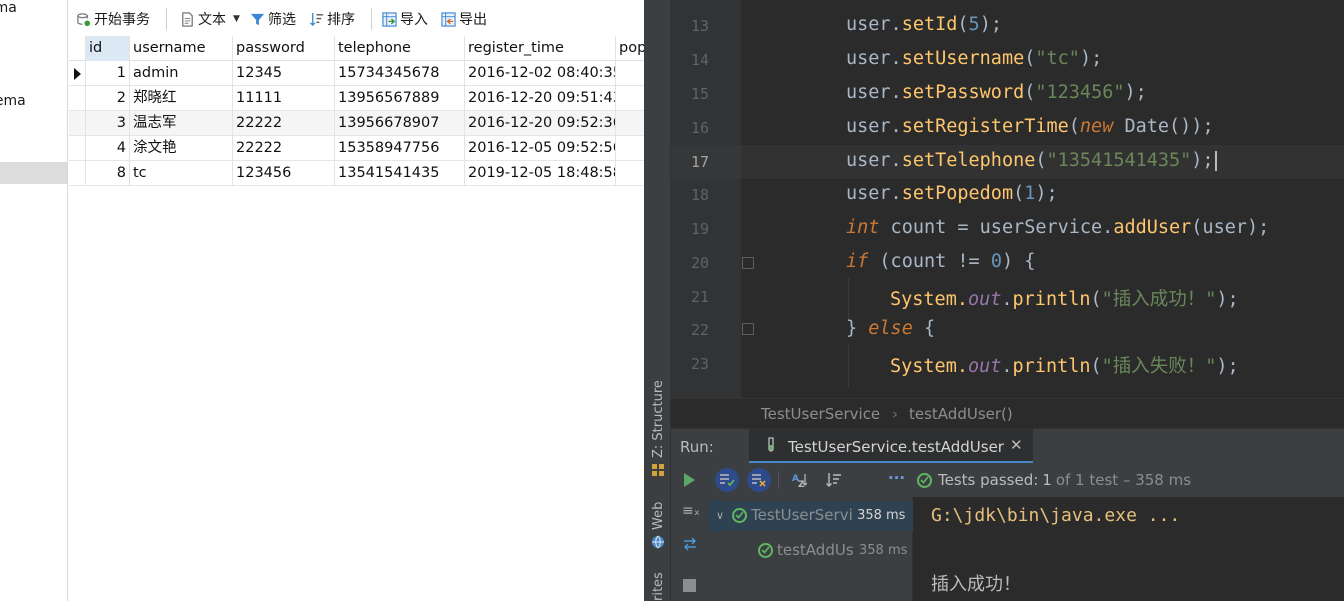  What do you see at coordinates (400, 148) in the screenshot?
I see `cell-telephone: 15358947756` at bounding box center [400, 148].